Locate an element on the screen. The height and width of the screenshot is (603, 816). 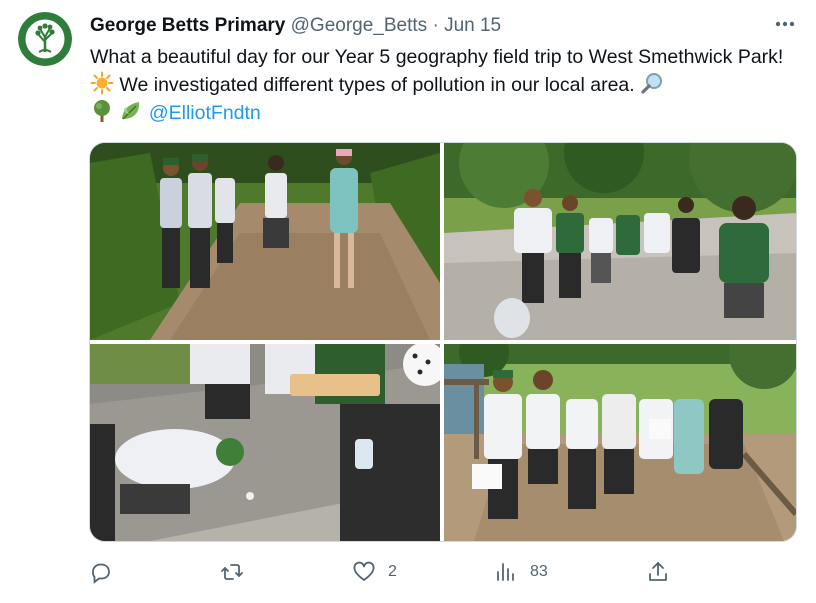
views-button: 83 is located at coordinates (521, 572).